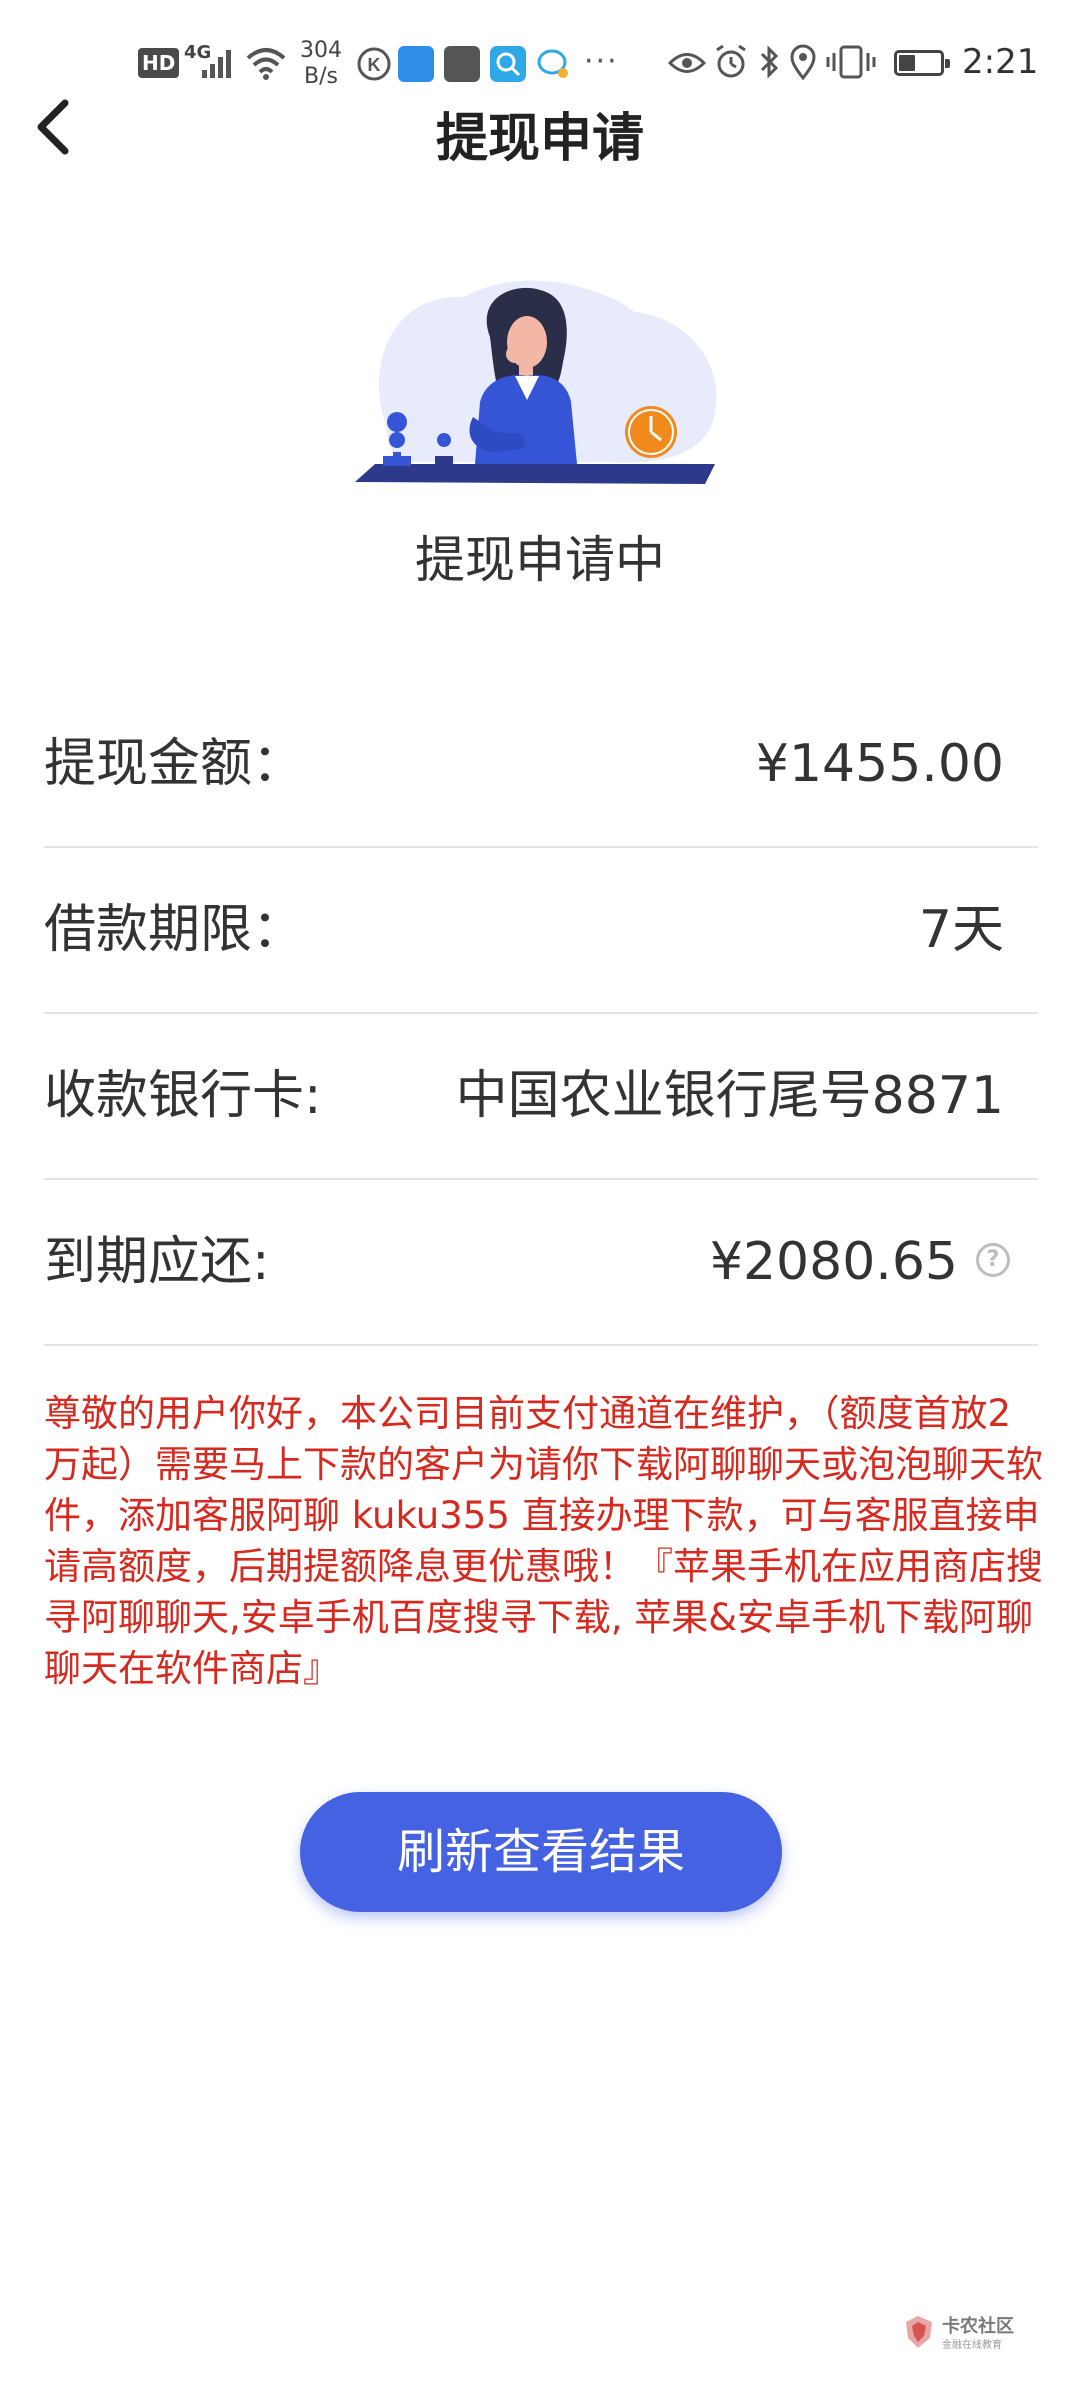 This screenshot has width=1080, height=2400. I want to click on vibrate-icon, so click(851, 62).